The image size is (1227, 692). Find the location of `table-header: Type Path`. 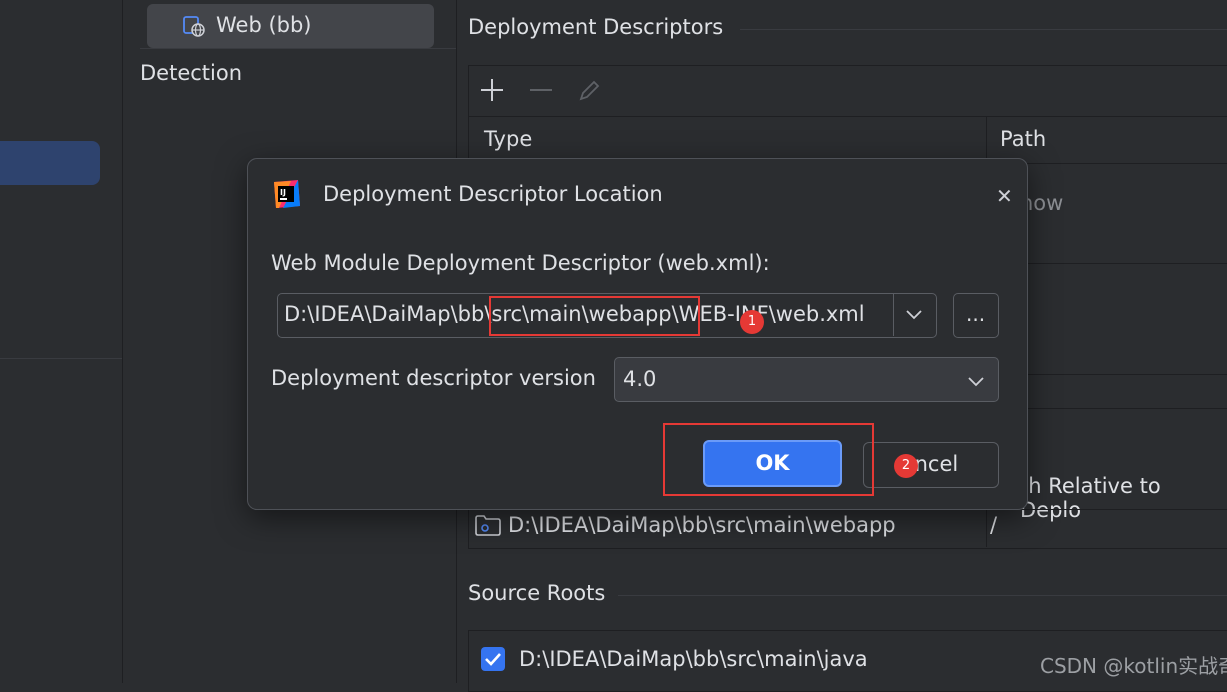

table-header: Type Path is located at coordinates (848, 140).